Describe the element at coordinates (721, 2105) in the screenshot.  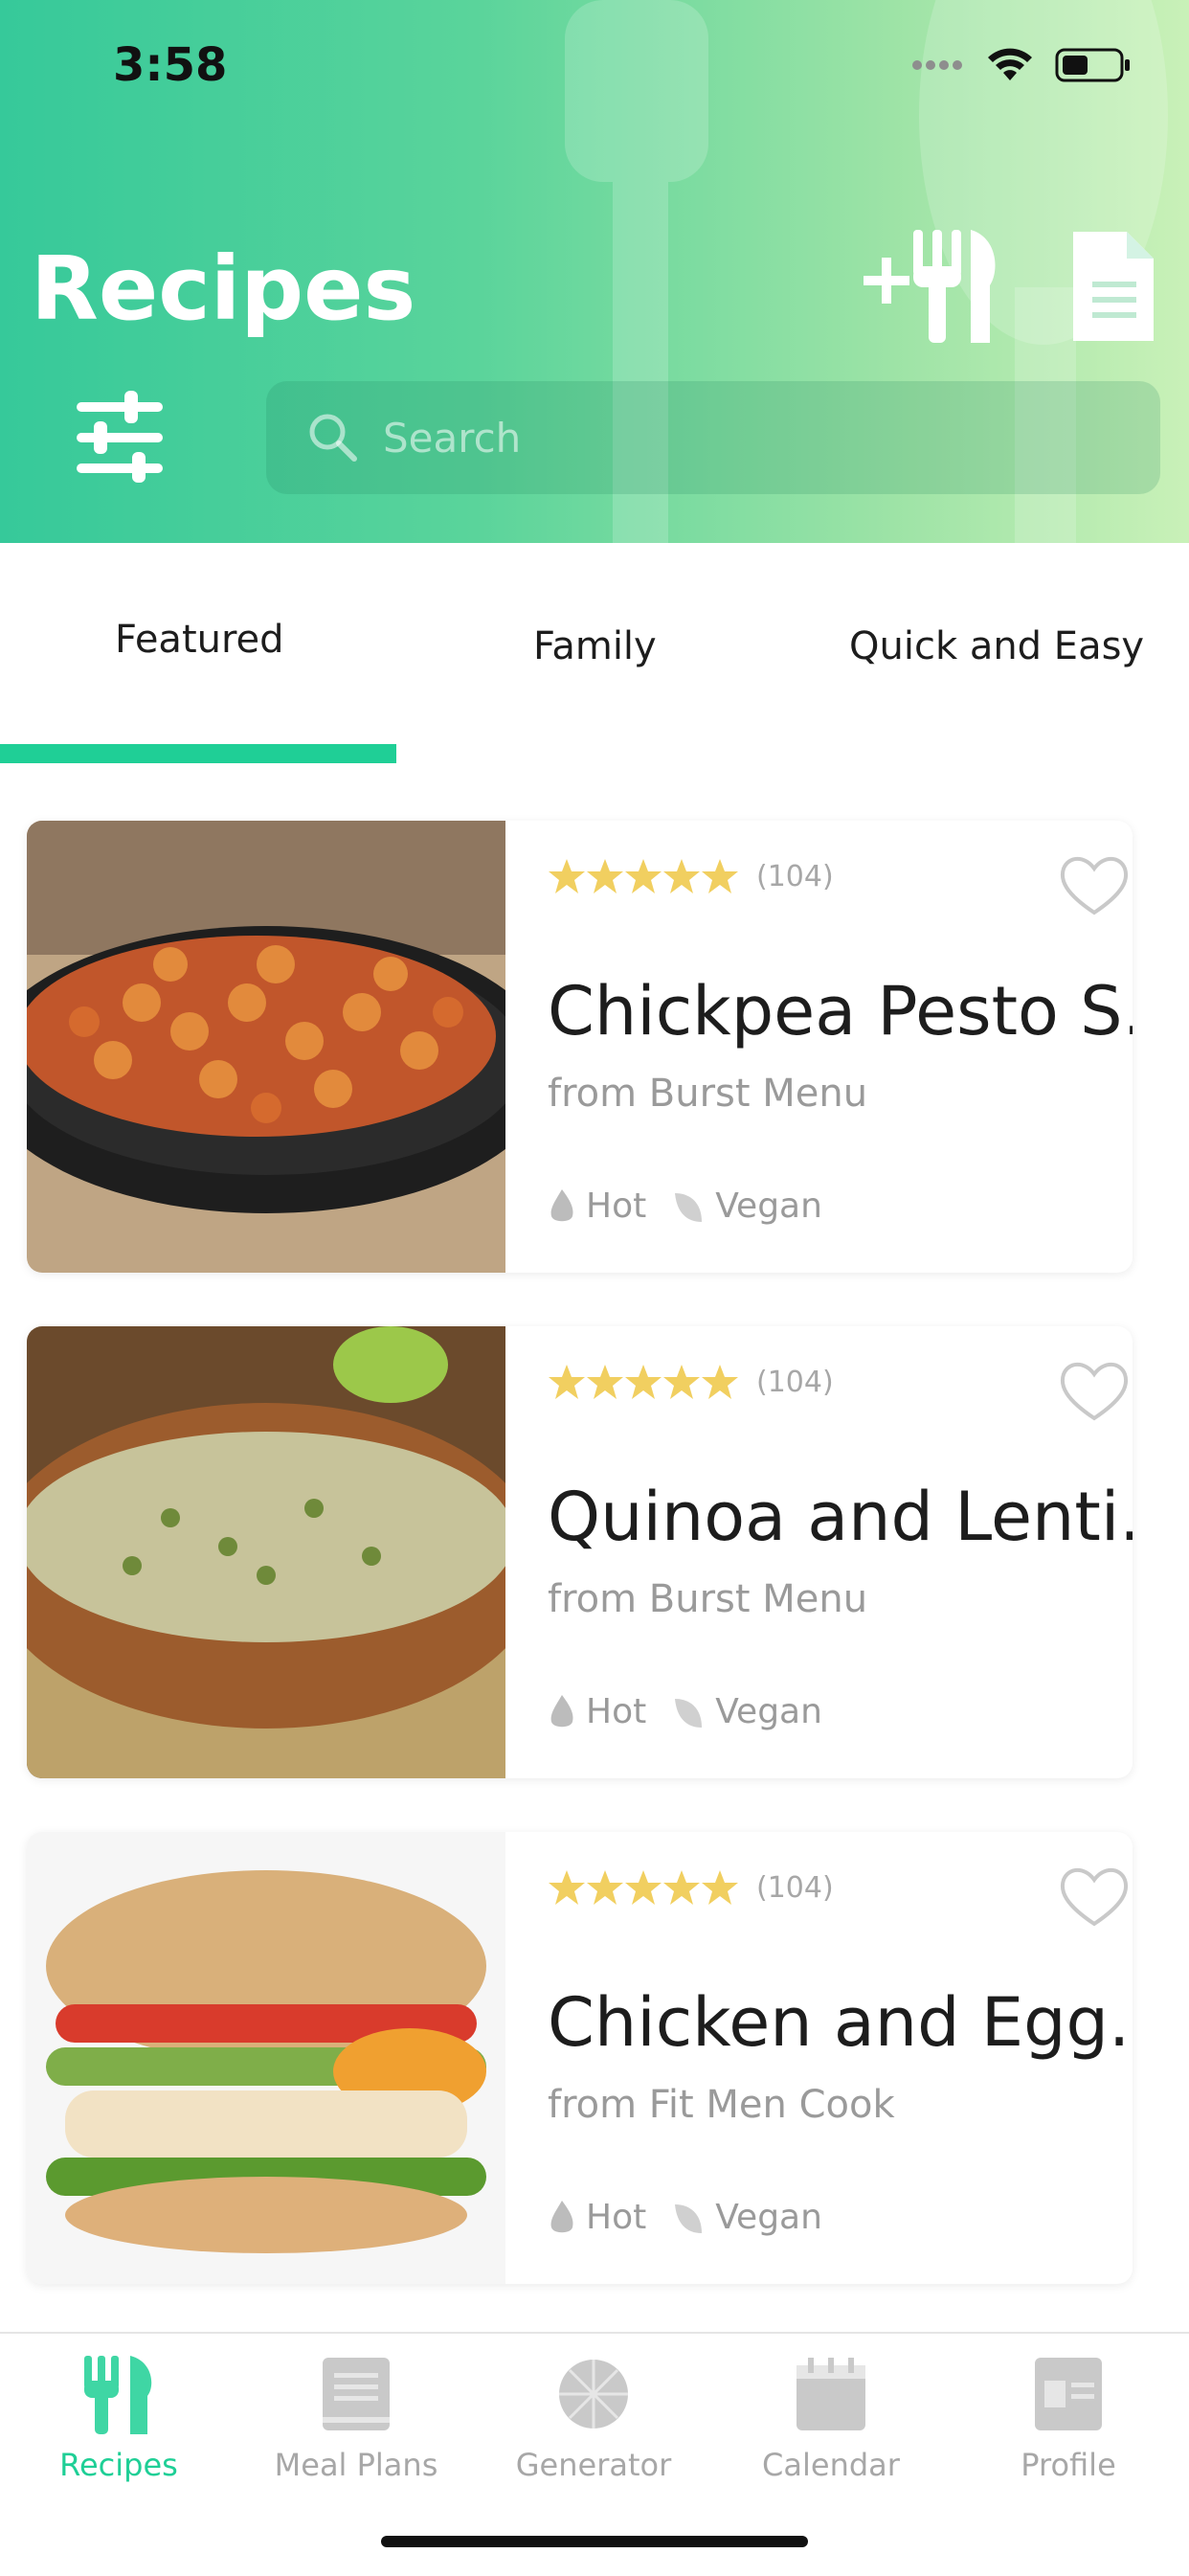
I see `recipe-source: from Fit Men Cook` at that location.